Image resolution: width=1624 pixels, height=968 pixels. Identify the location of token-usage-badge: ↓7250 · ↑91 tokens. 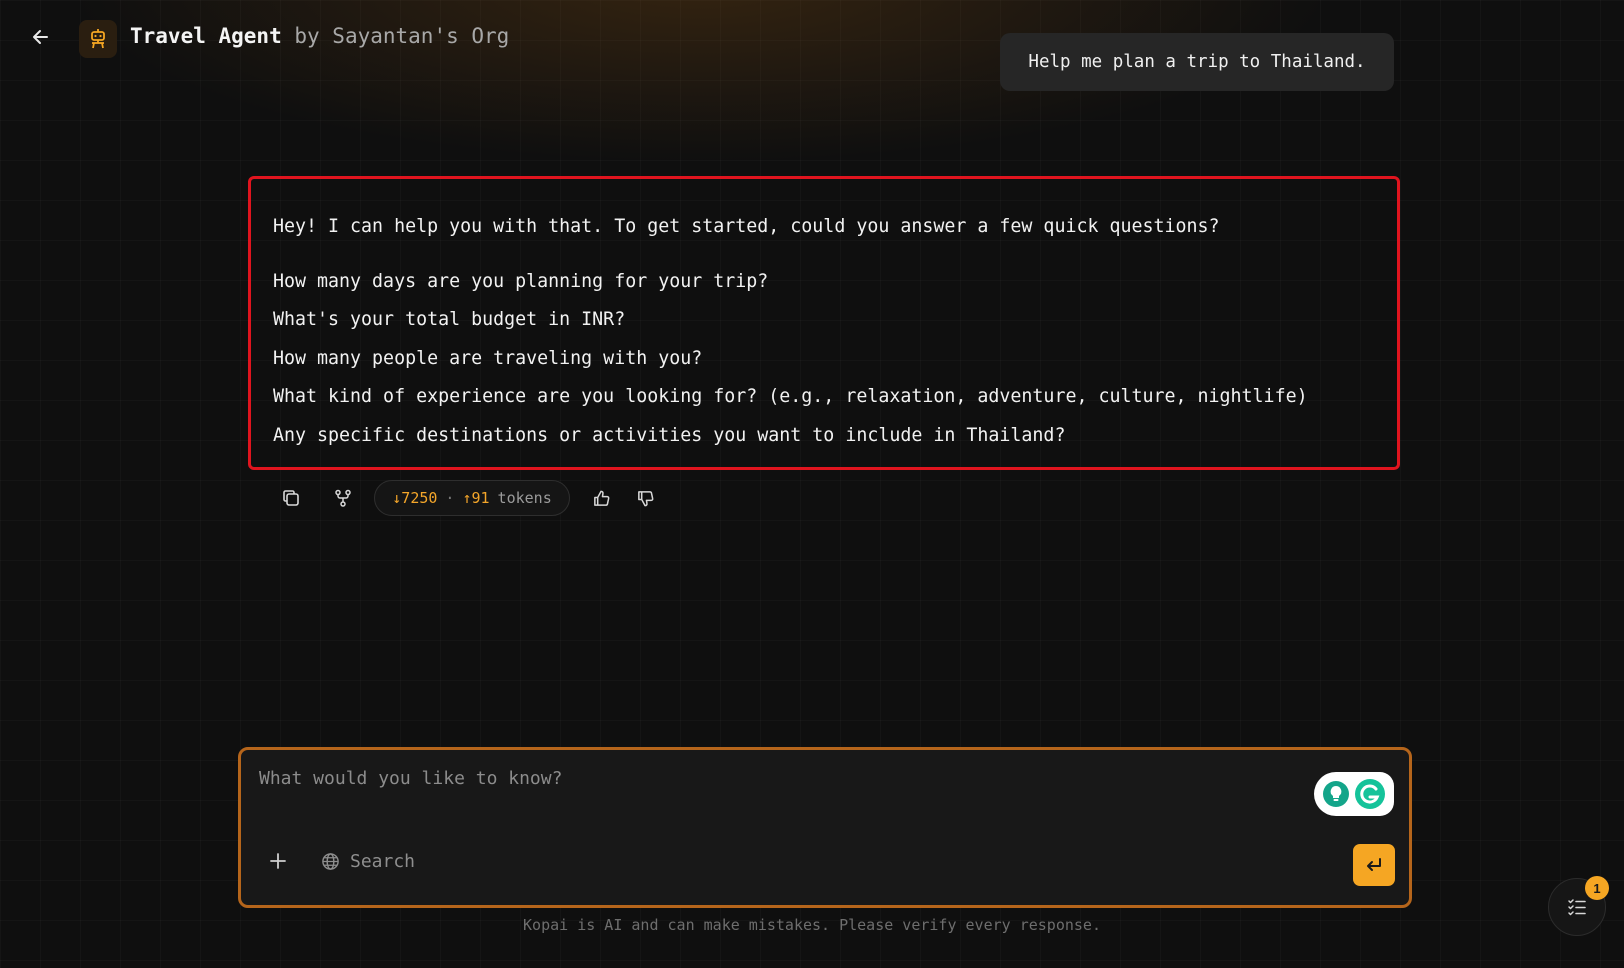
(472, 498).